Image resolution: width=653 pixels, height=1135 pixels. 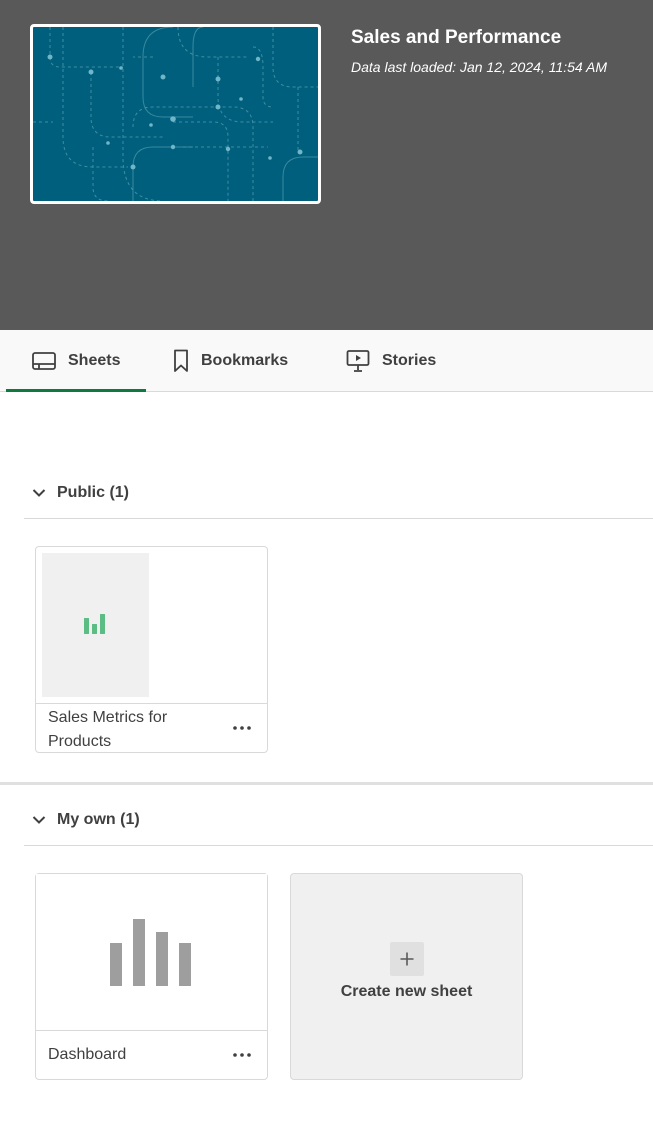 I want to click on tab-stories: Stories, so click(x=391, y=360).